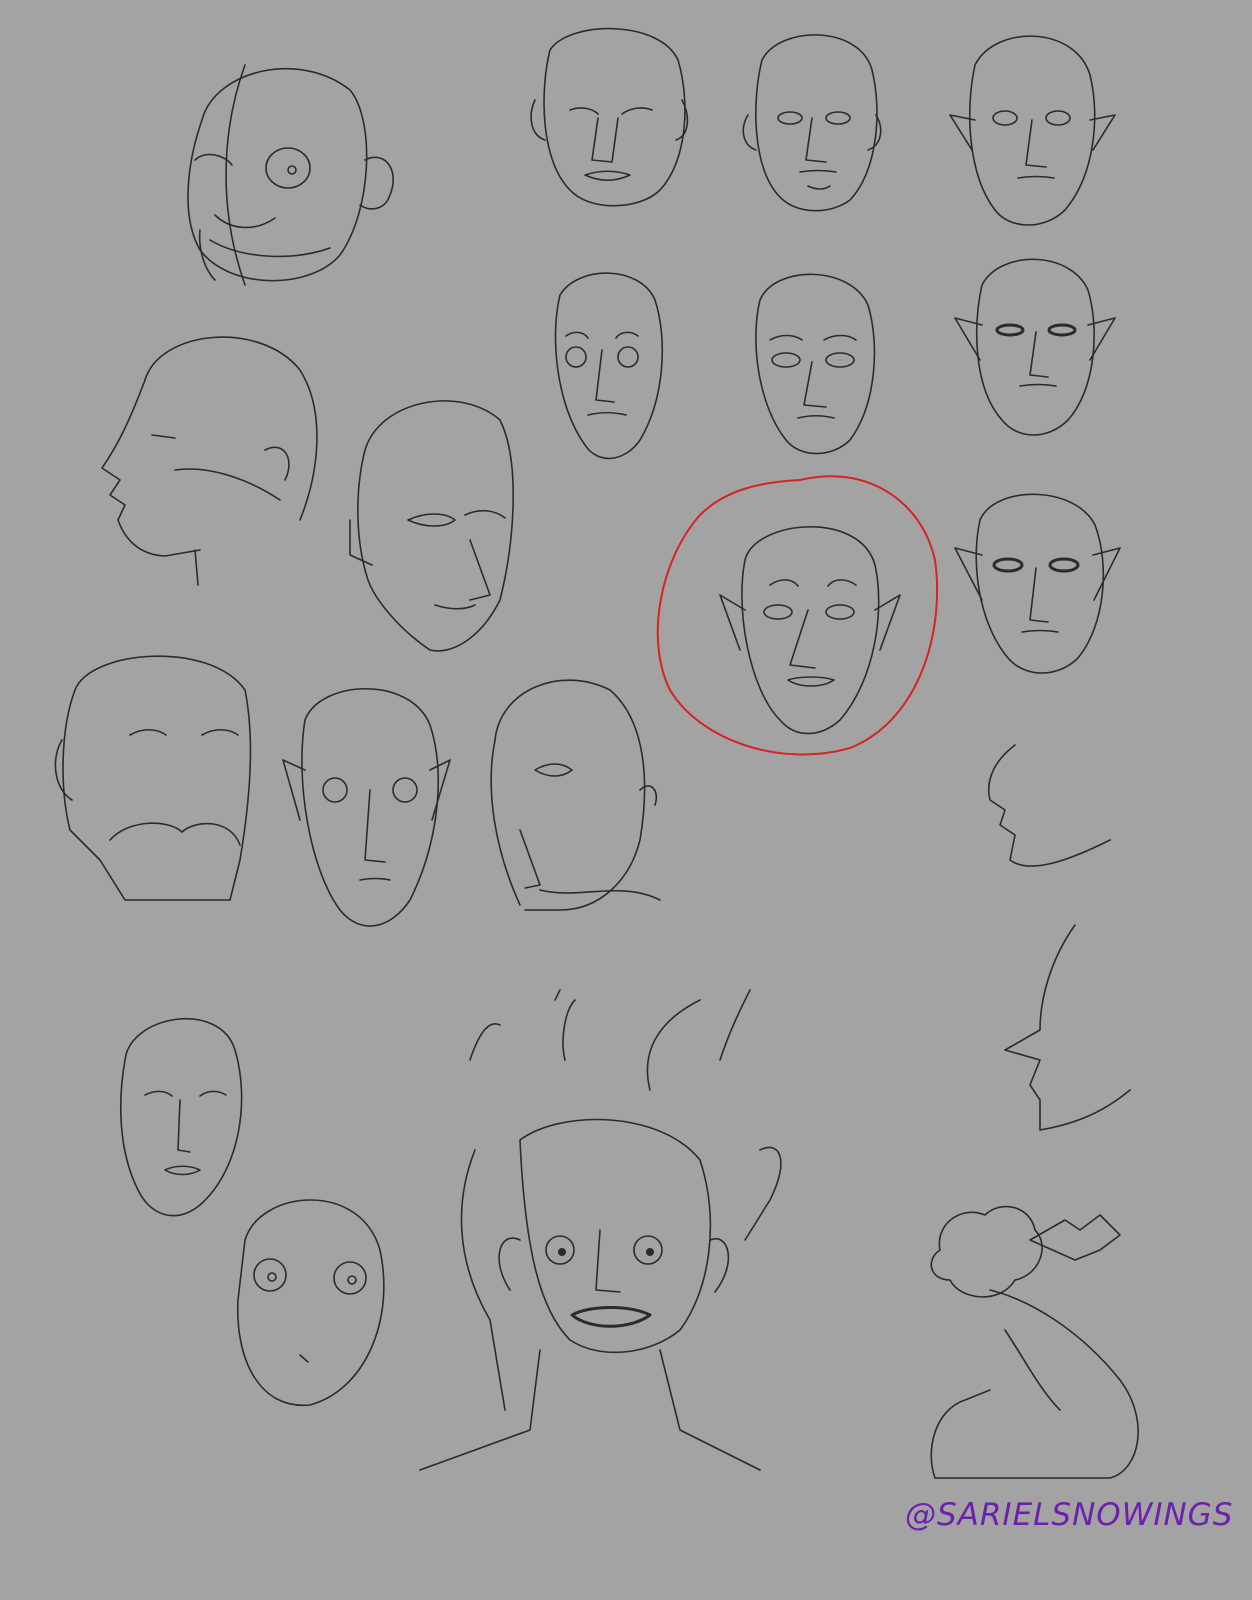  Describe the element at coordinates (1069, 1515) in the screenshot. I see `artist-watermark: @SARIELSNOWINGS` at that location.